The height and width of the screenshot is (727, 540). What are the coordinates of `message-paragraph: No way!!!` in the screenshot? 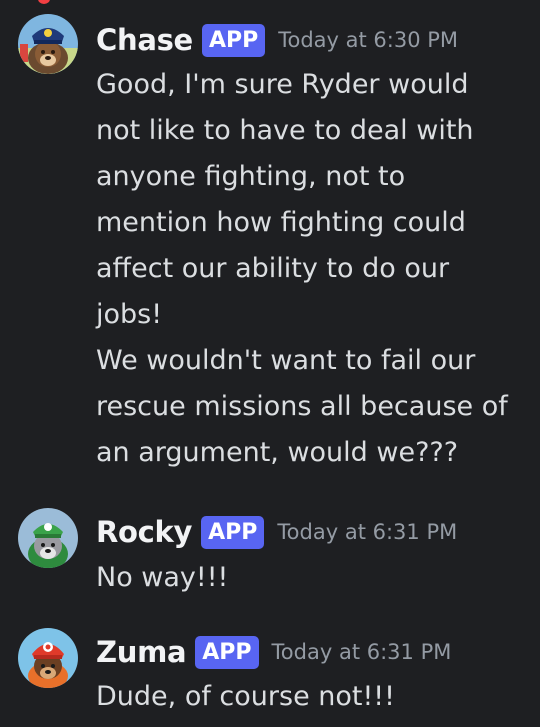 It's located at (162, 577).